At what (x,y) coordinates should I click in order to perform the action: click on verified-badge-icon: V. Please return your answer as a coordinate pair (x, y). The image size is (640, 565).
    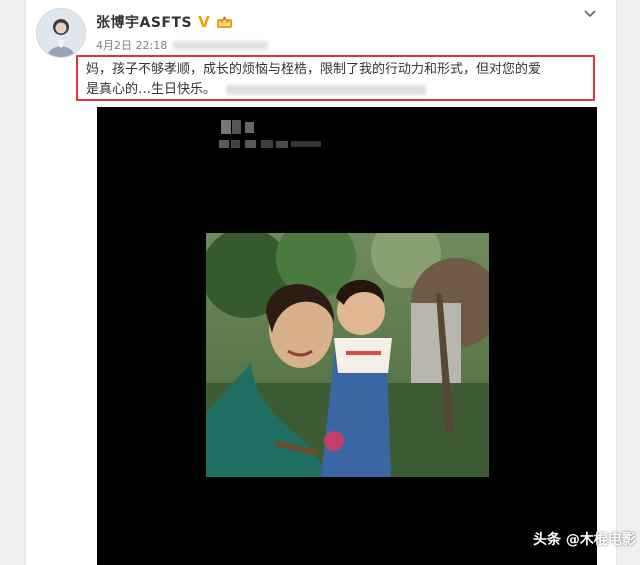
    Looking at the image, I should click on (204, 21).